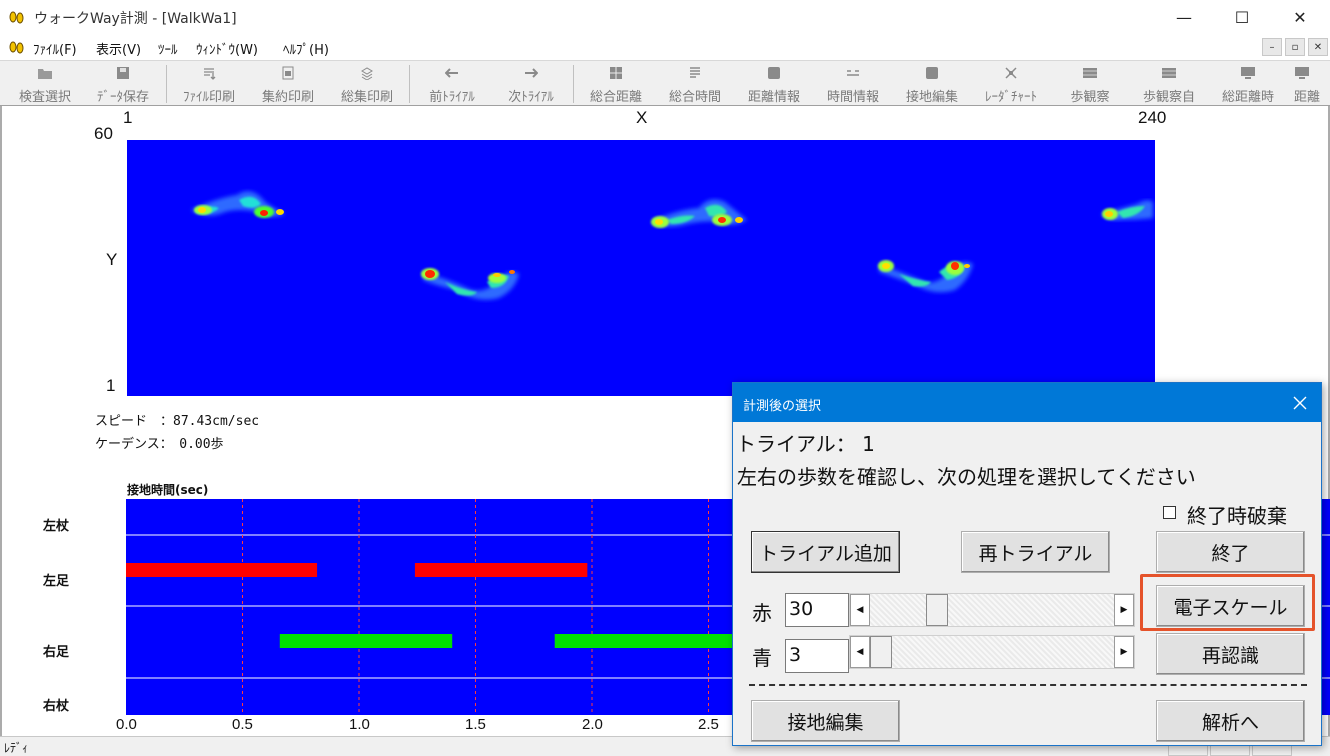 Image resolution: width=1330 pixels, height=756 pixels. What do you see at coordinates (1237, 516) in the screenshot?
I see `discard-on-exit-label: 終了時破棄` at bounding box center [1237, 516].